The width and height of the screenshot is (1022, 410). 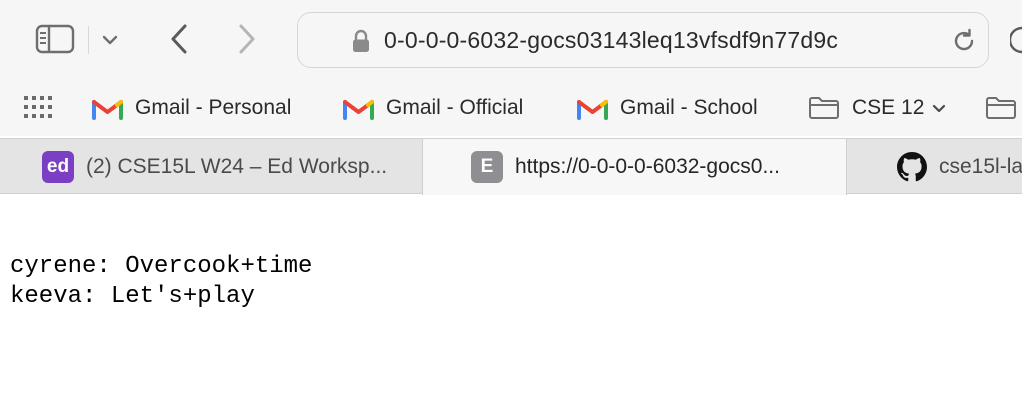 What do you see at coordinates (88, 40) in the screenshot?
I see `toolbar-divider` at bounding box center [88, 40].